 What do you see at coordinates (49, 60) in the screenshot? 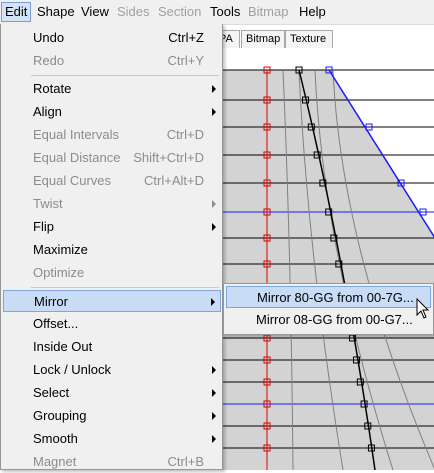
I see `menu-item-label: Redo` at bounding box center [49, 60].